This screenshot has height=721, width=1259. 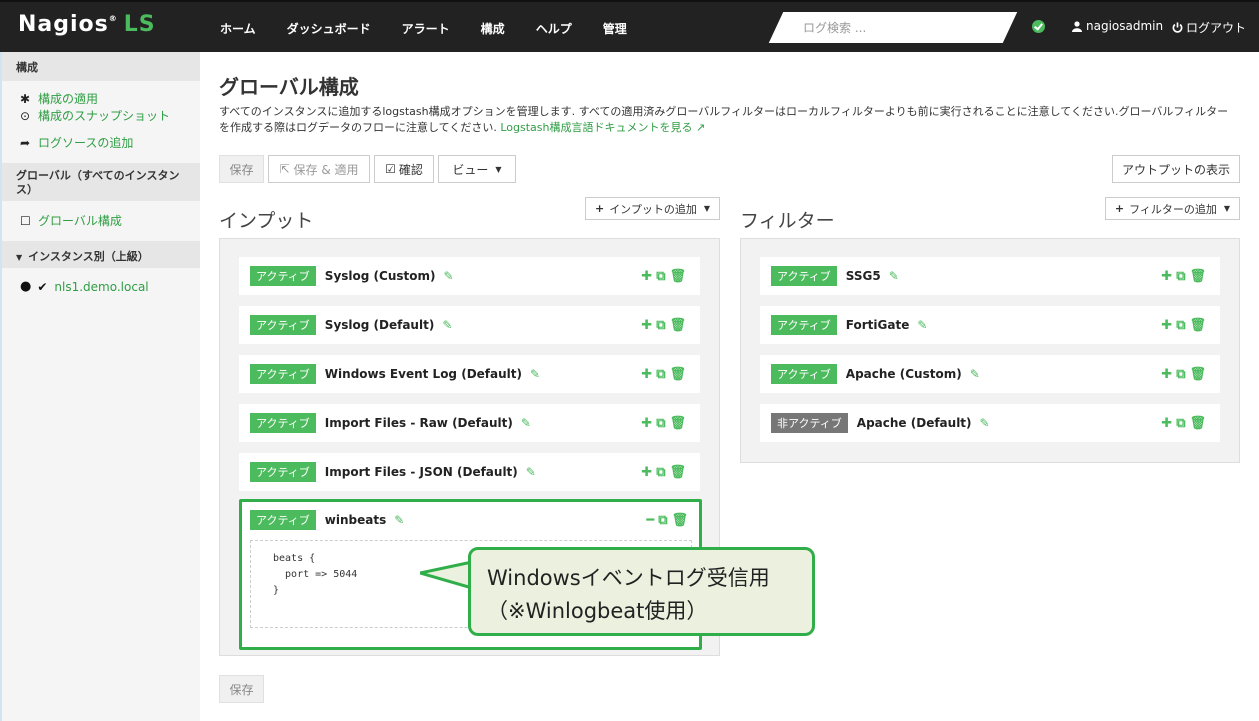 What do you see at coordinates (493, 28) in the screenshot?
I see `nav-config: 構成` at bounding box center [493, 28].